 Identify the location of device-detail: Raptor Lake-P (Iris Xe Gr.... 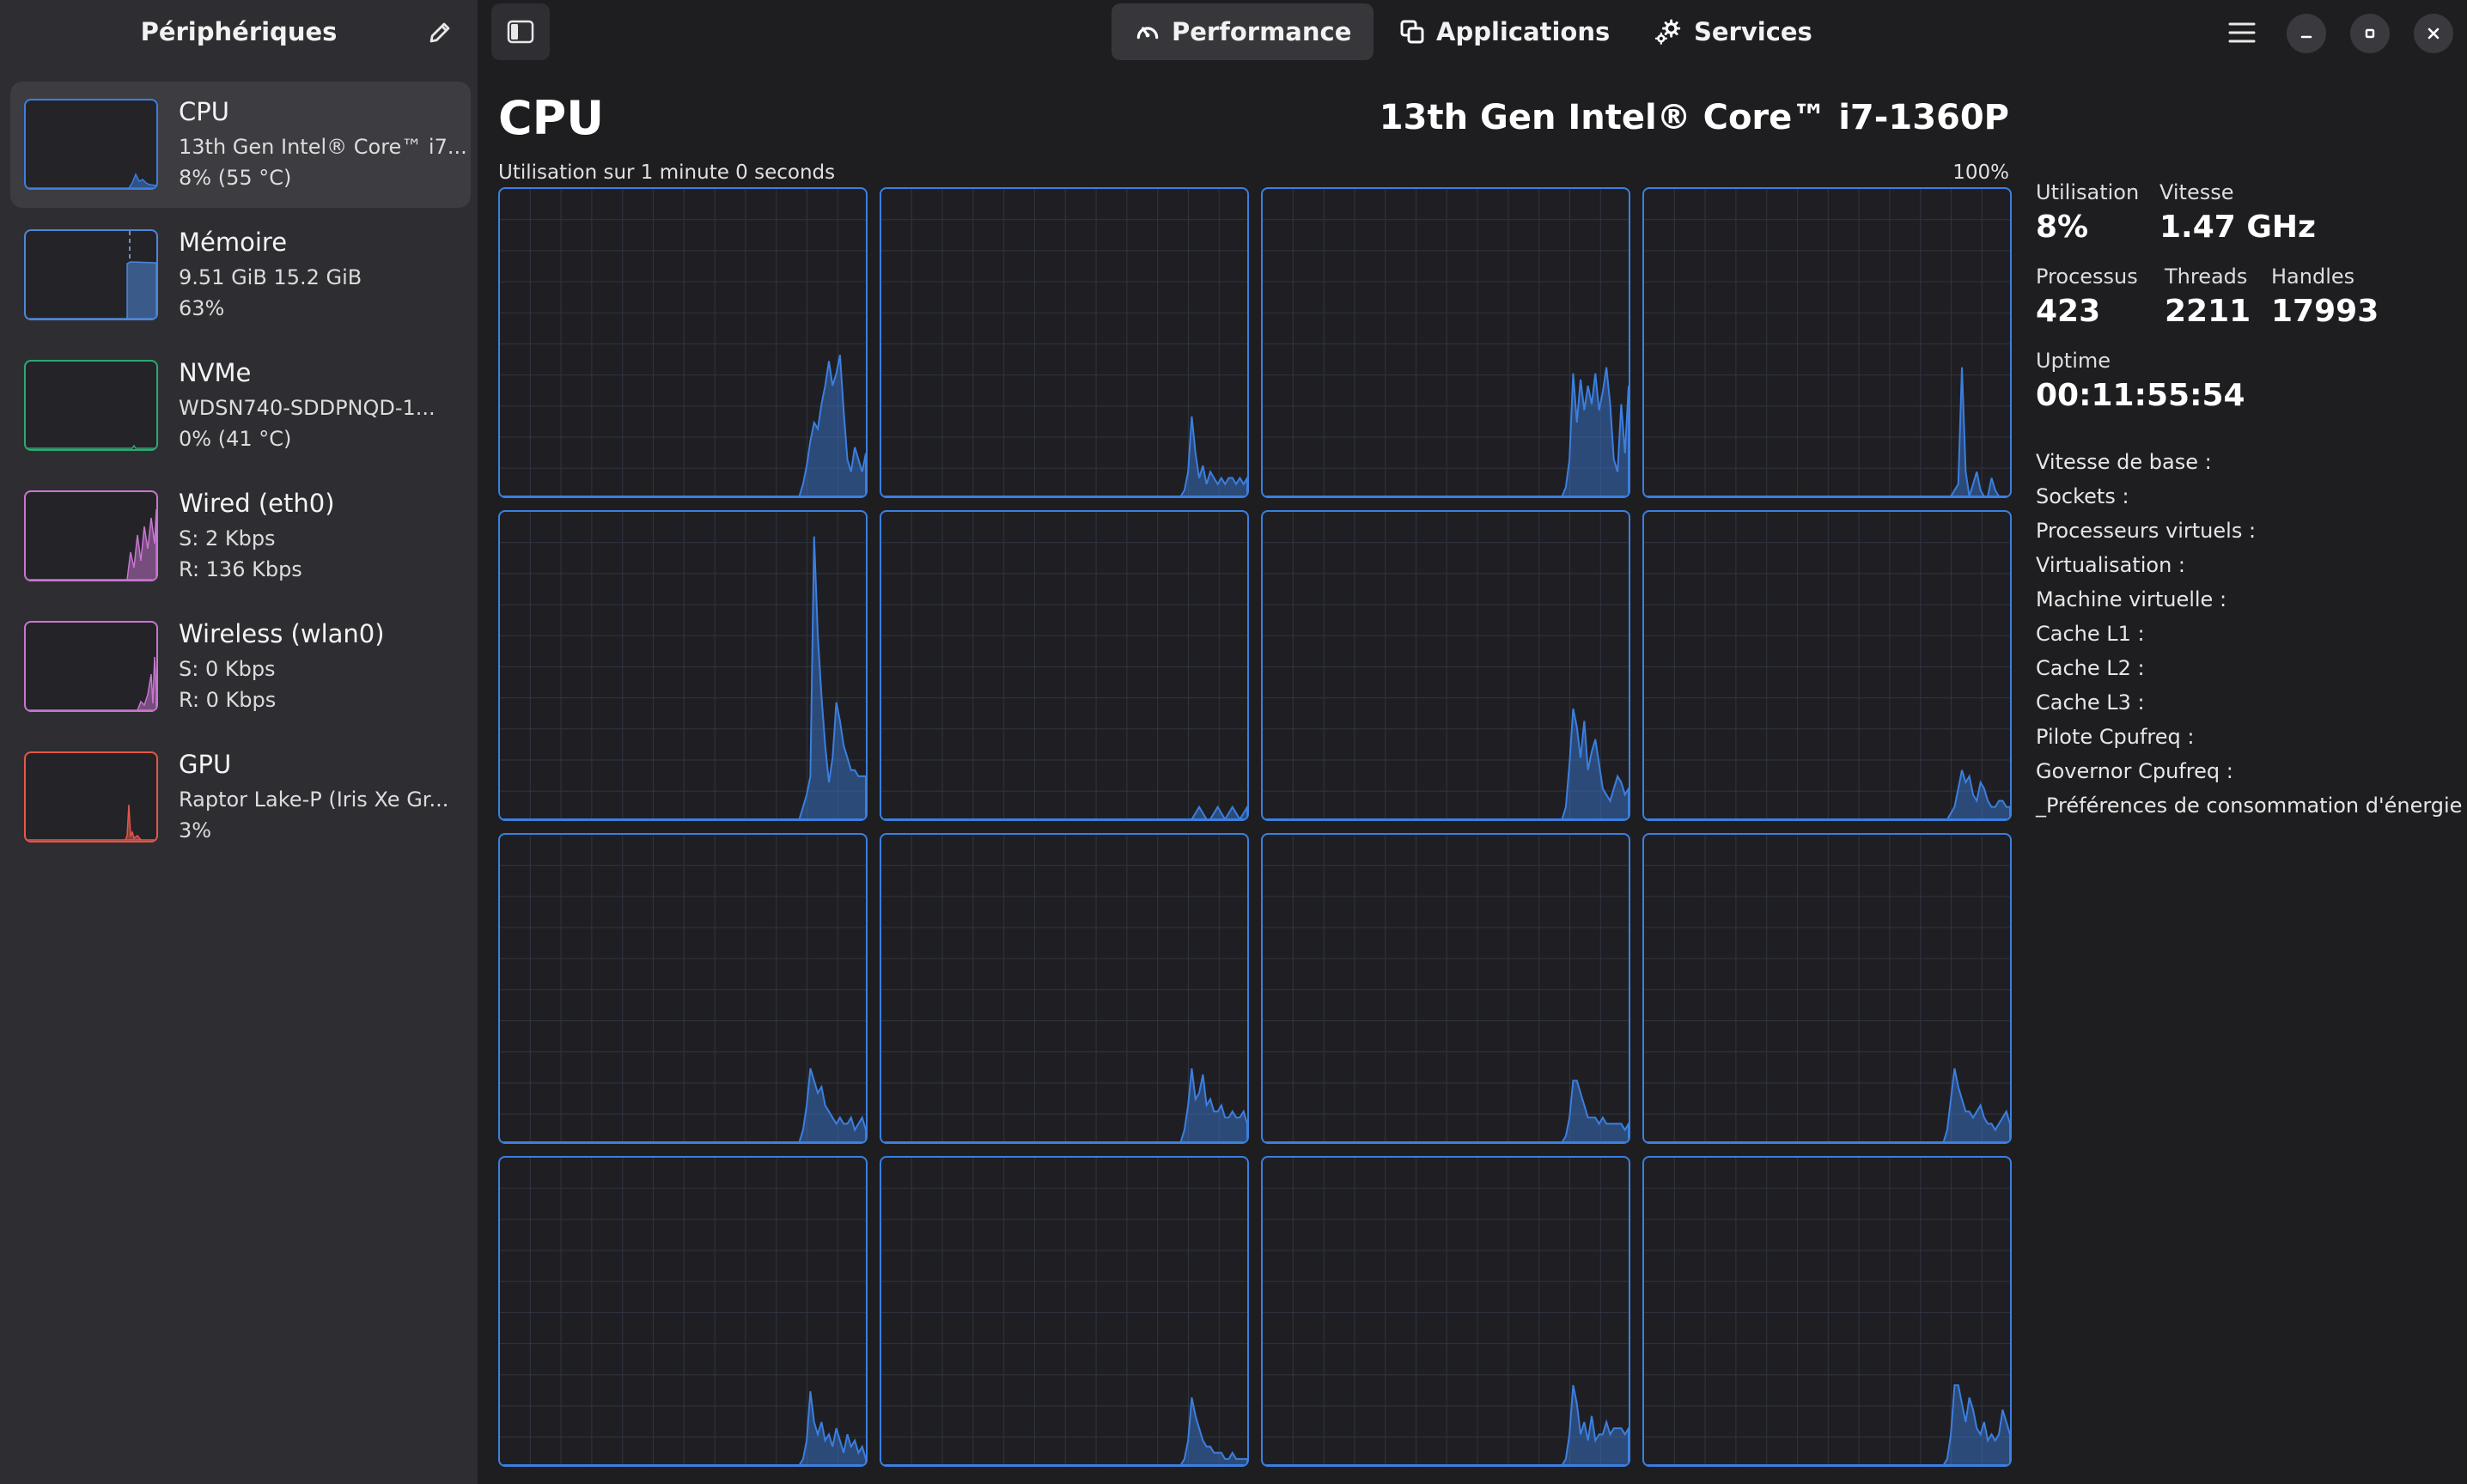
(314, 800).